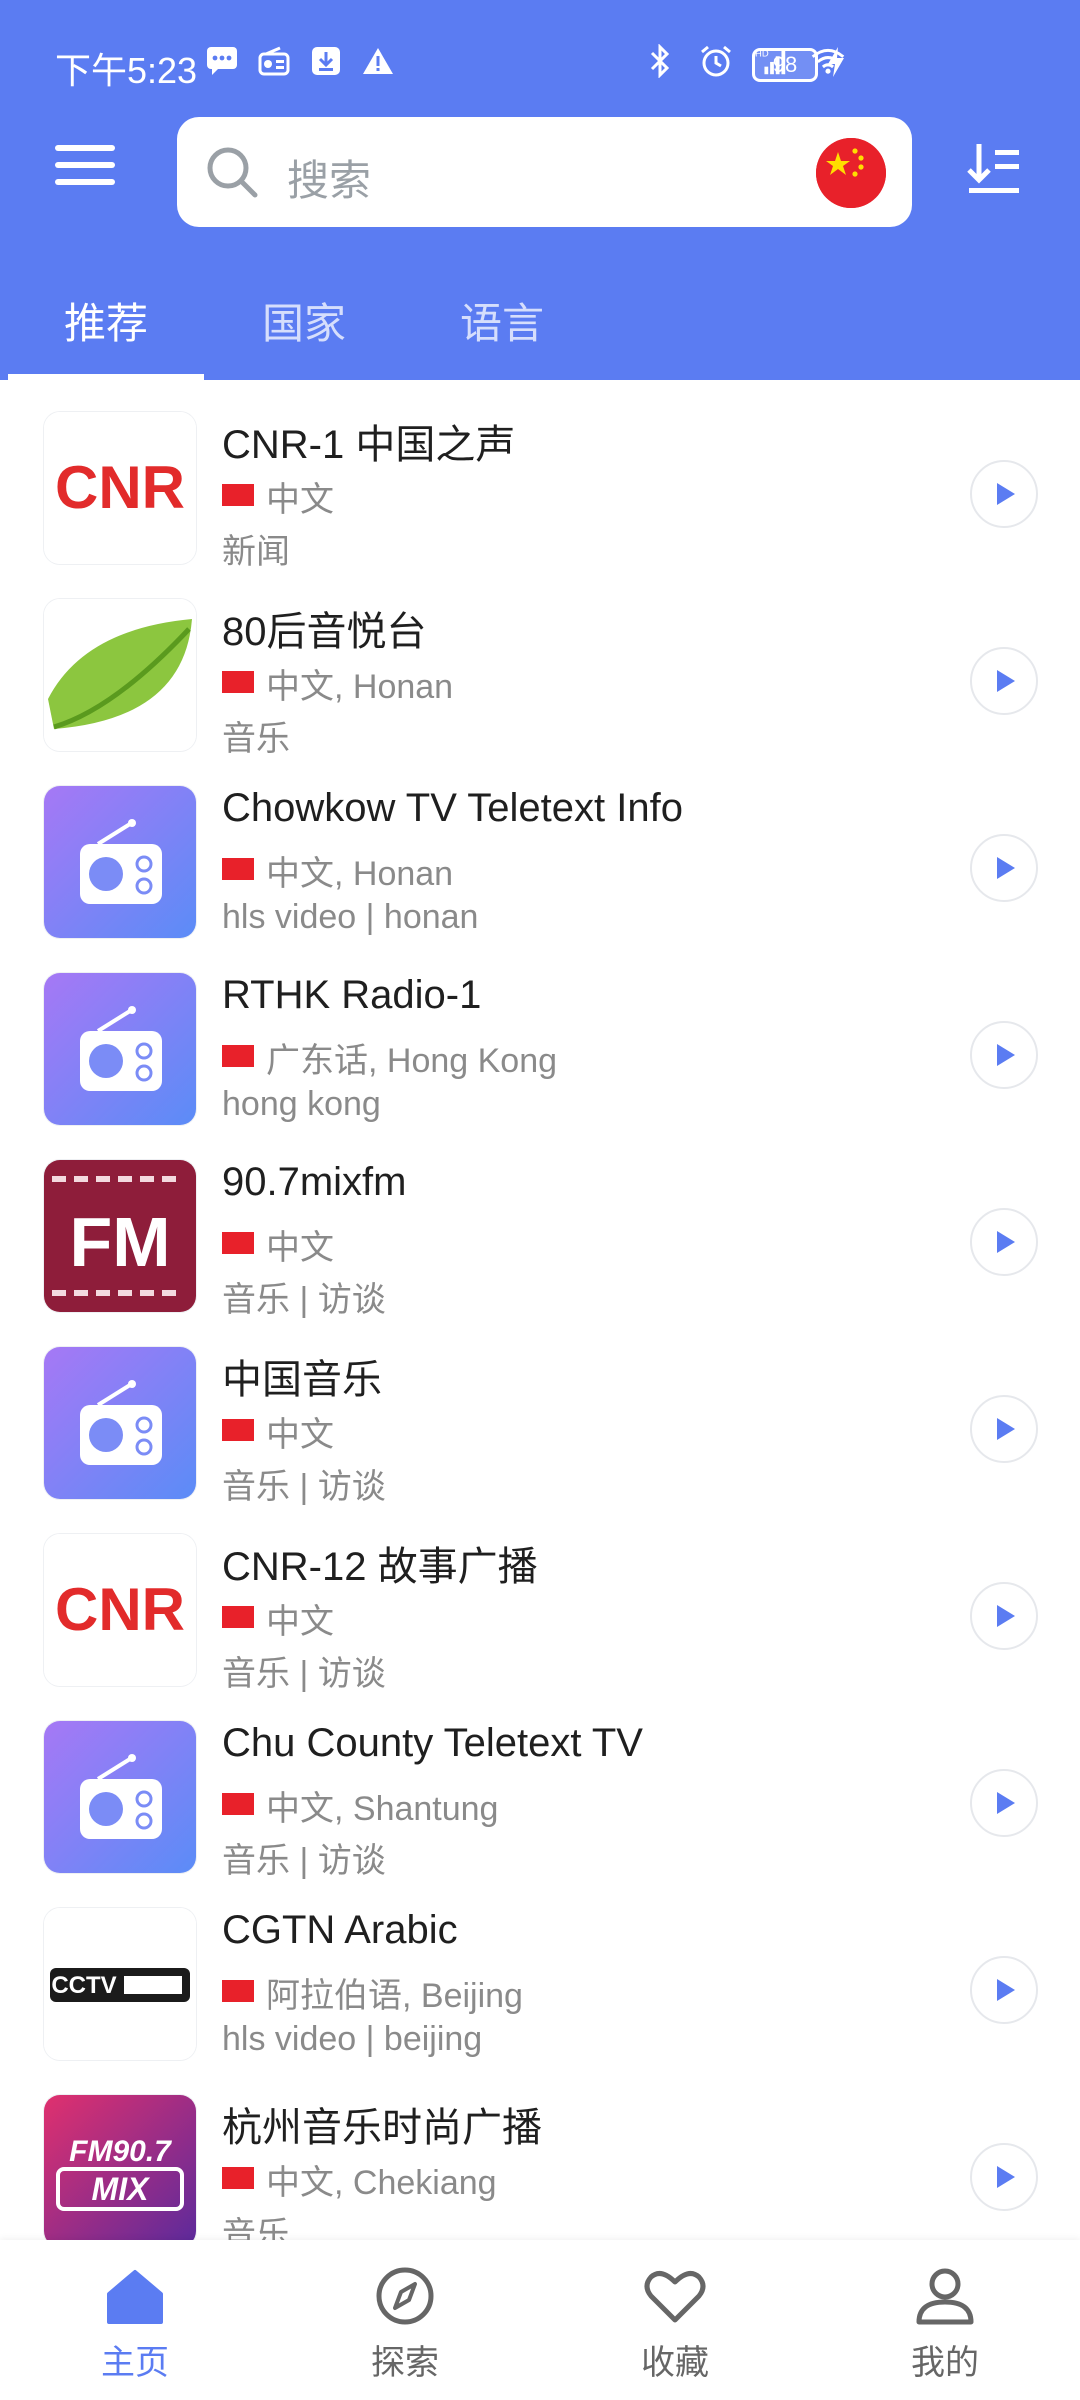  What do you see at coordinates (314, 1182) in the screenshot?
I see `station-title: 90.7mixfm` at bounding box center [314, 1182].